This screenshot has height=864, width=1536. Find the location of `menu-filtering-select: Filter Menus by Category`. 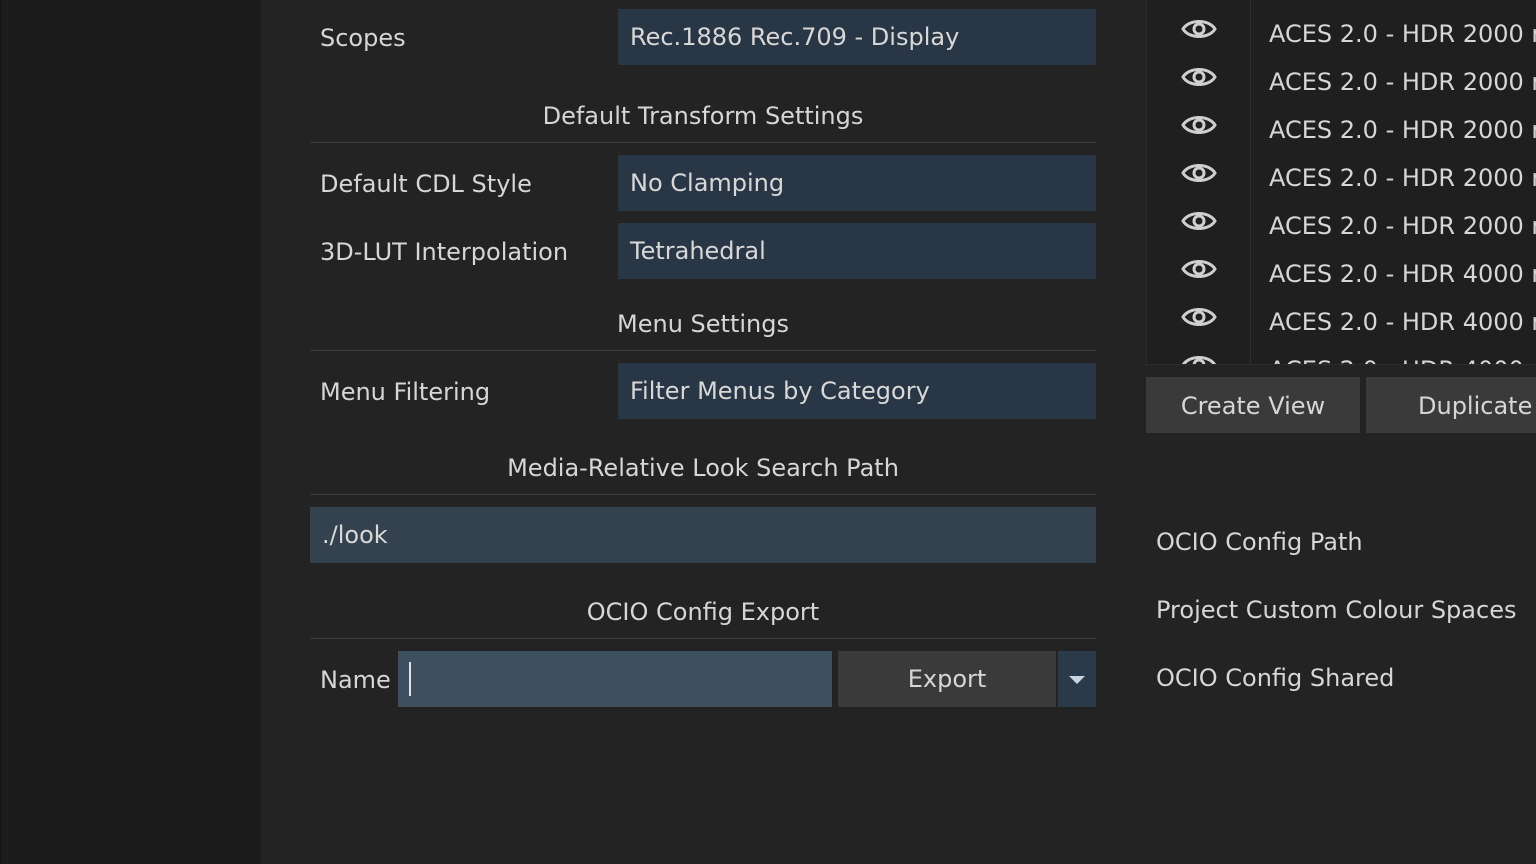

menu-filtering-select: Filter Menus by Category is located at coordinates (857, 391).